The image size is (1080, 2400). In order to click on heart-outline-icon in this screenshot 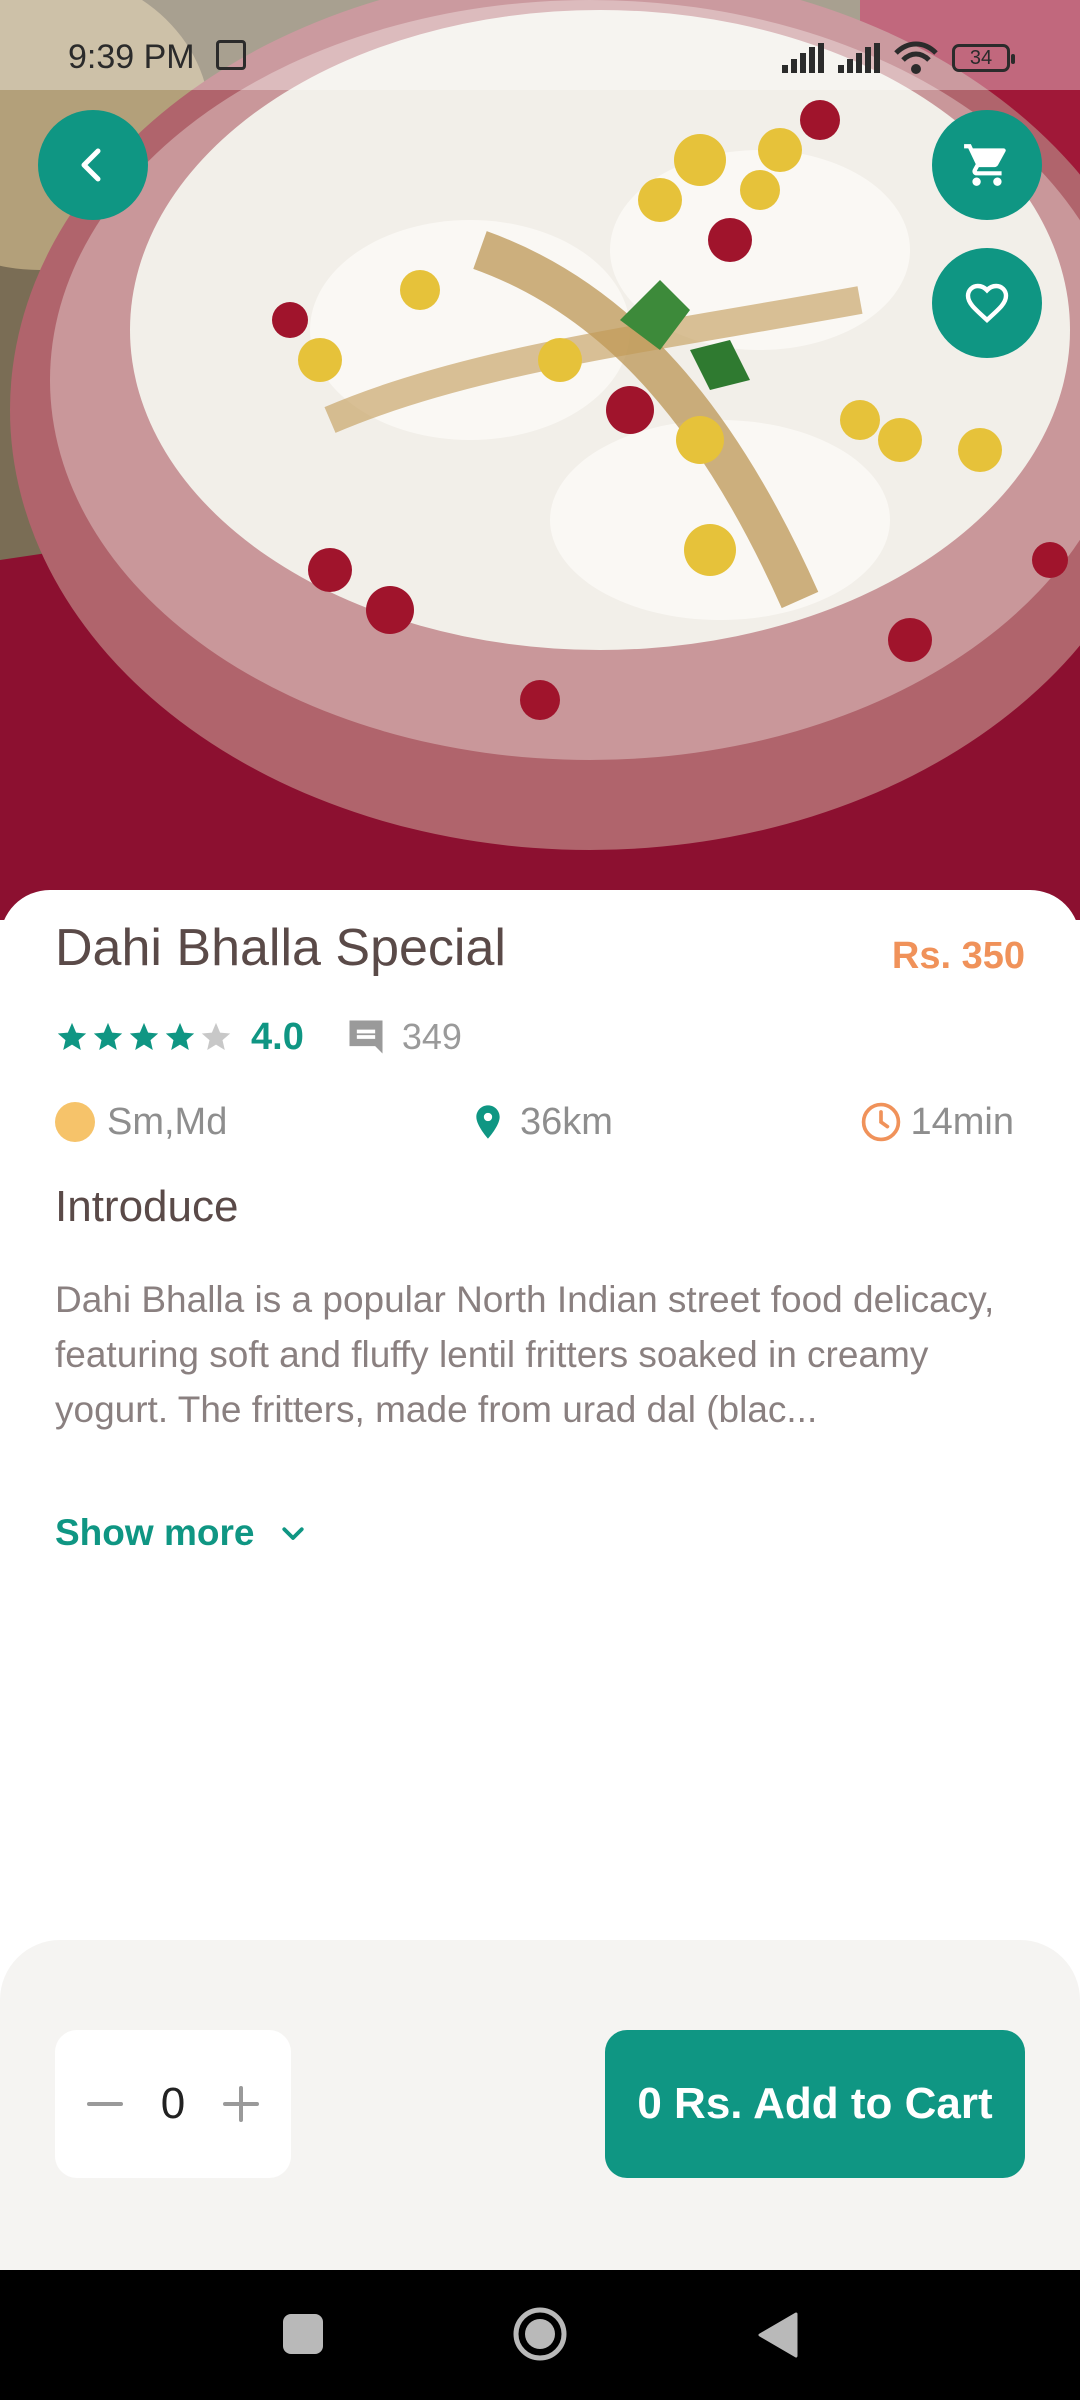, I will do `click(987, 303)`.